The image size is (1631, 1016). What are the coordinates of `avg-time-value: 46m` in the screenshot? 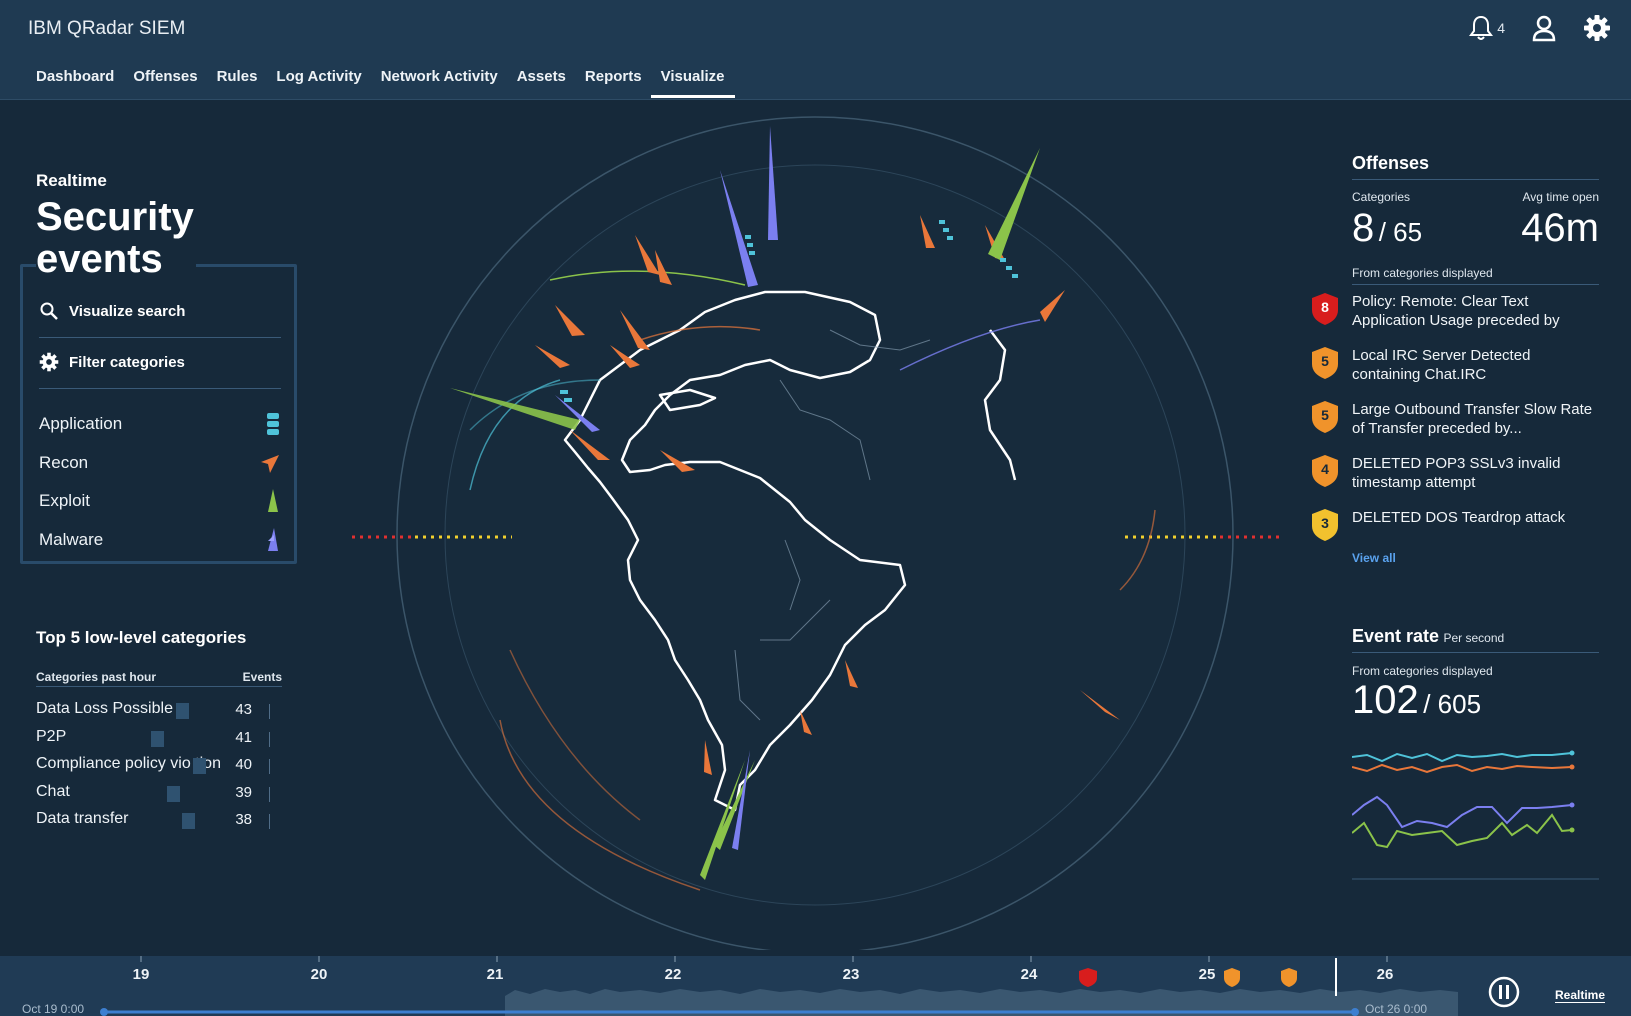 It's located at (1560, 228).